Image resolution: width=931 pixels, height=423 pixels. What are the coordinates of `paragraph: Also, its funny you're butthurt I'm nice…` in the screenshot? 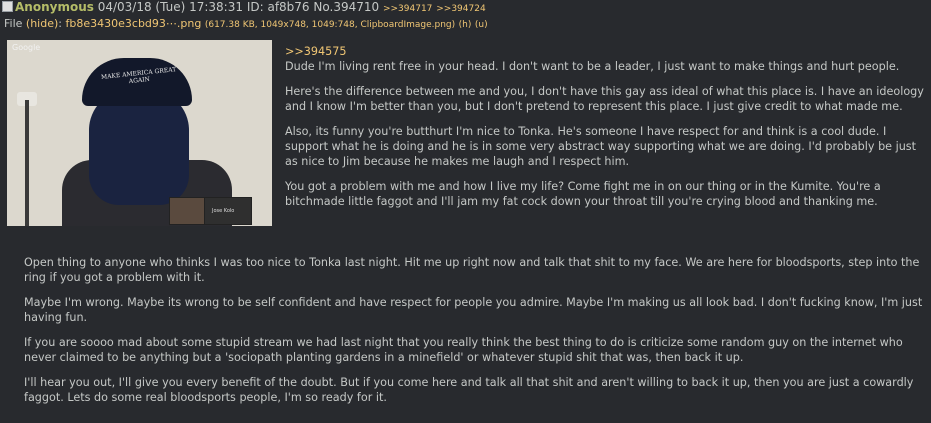 It's located at (601, 146).